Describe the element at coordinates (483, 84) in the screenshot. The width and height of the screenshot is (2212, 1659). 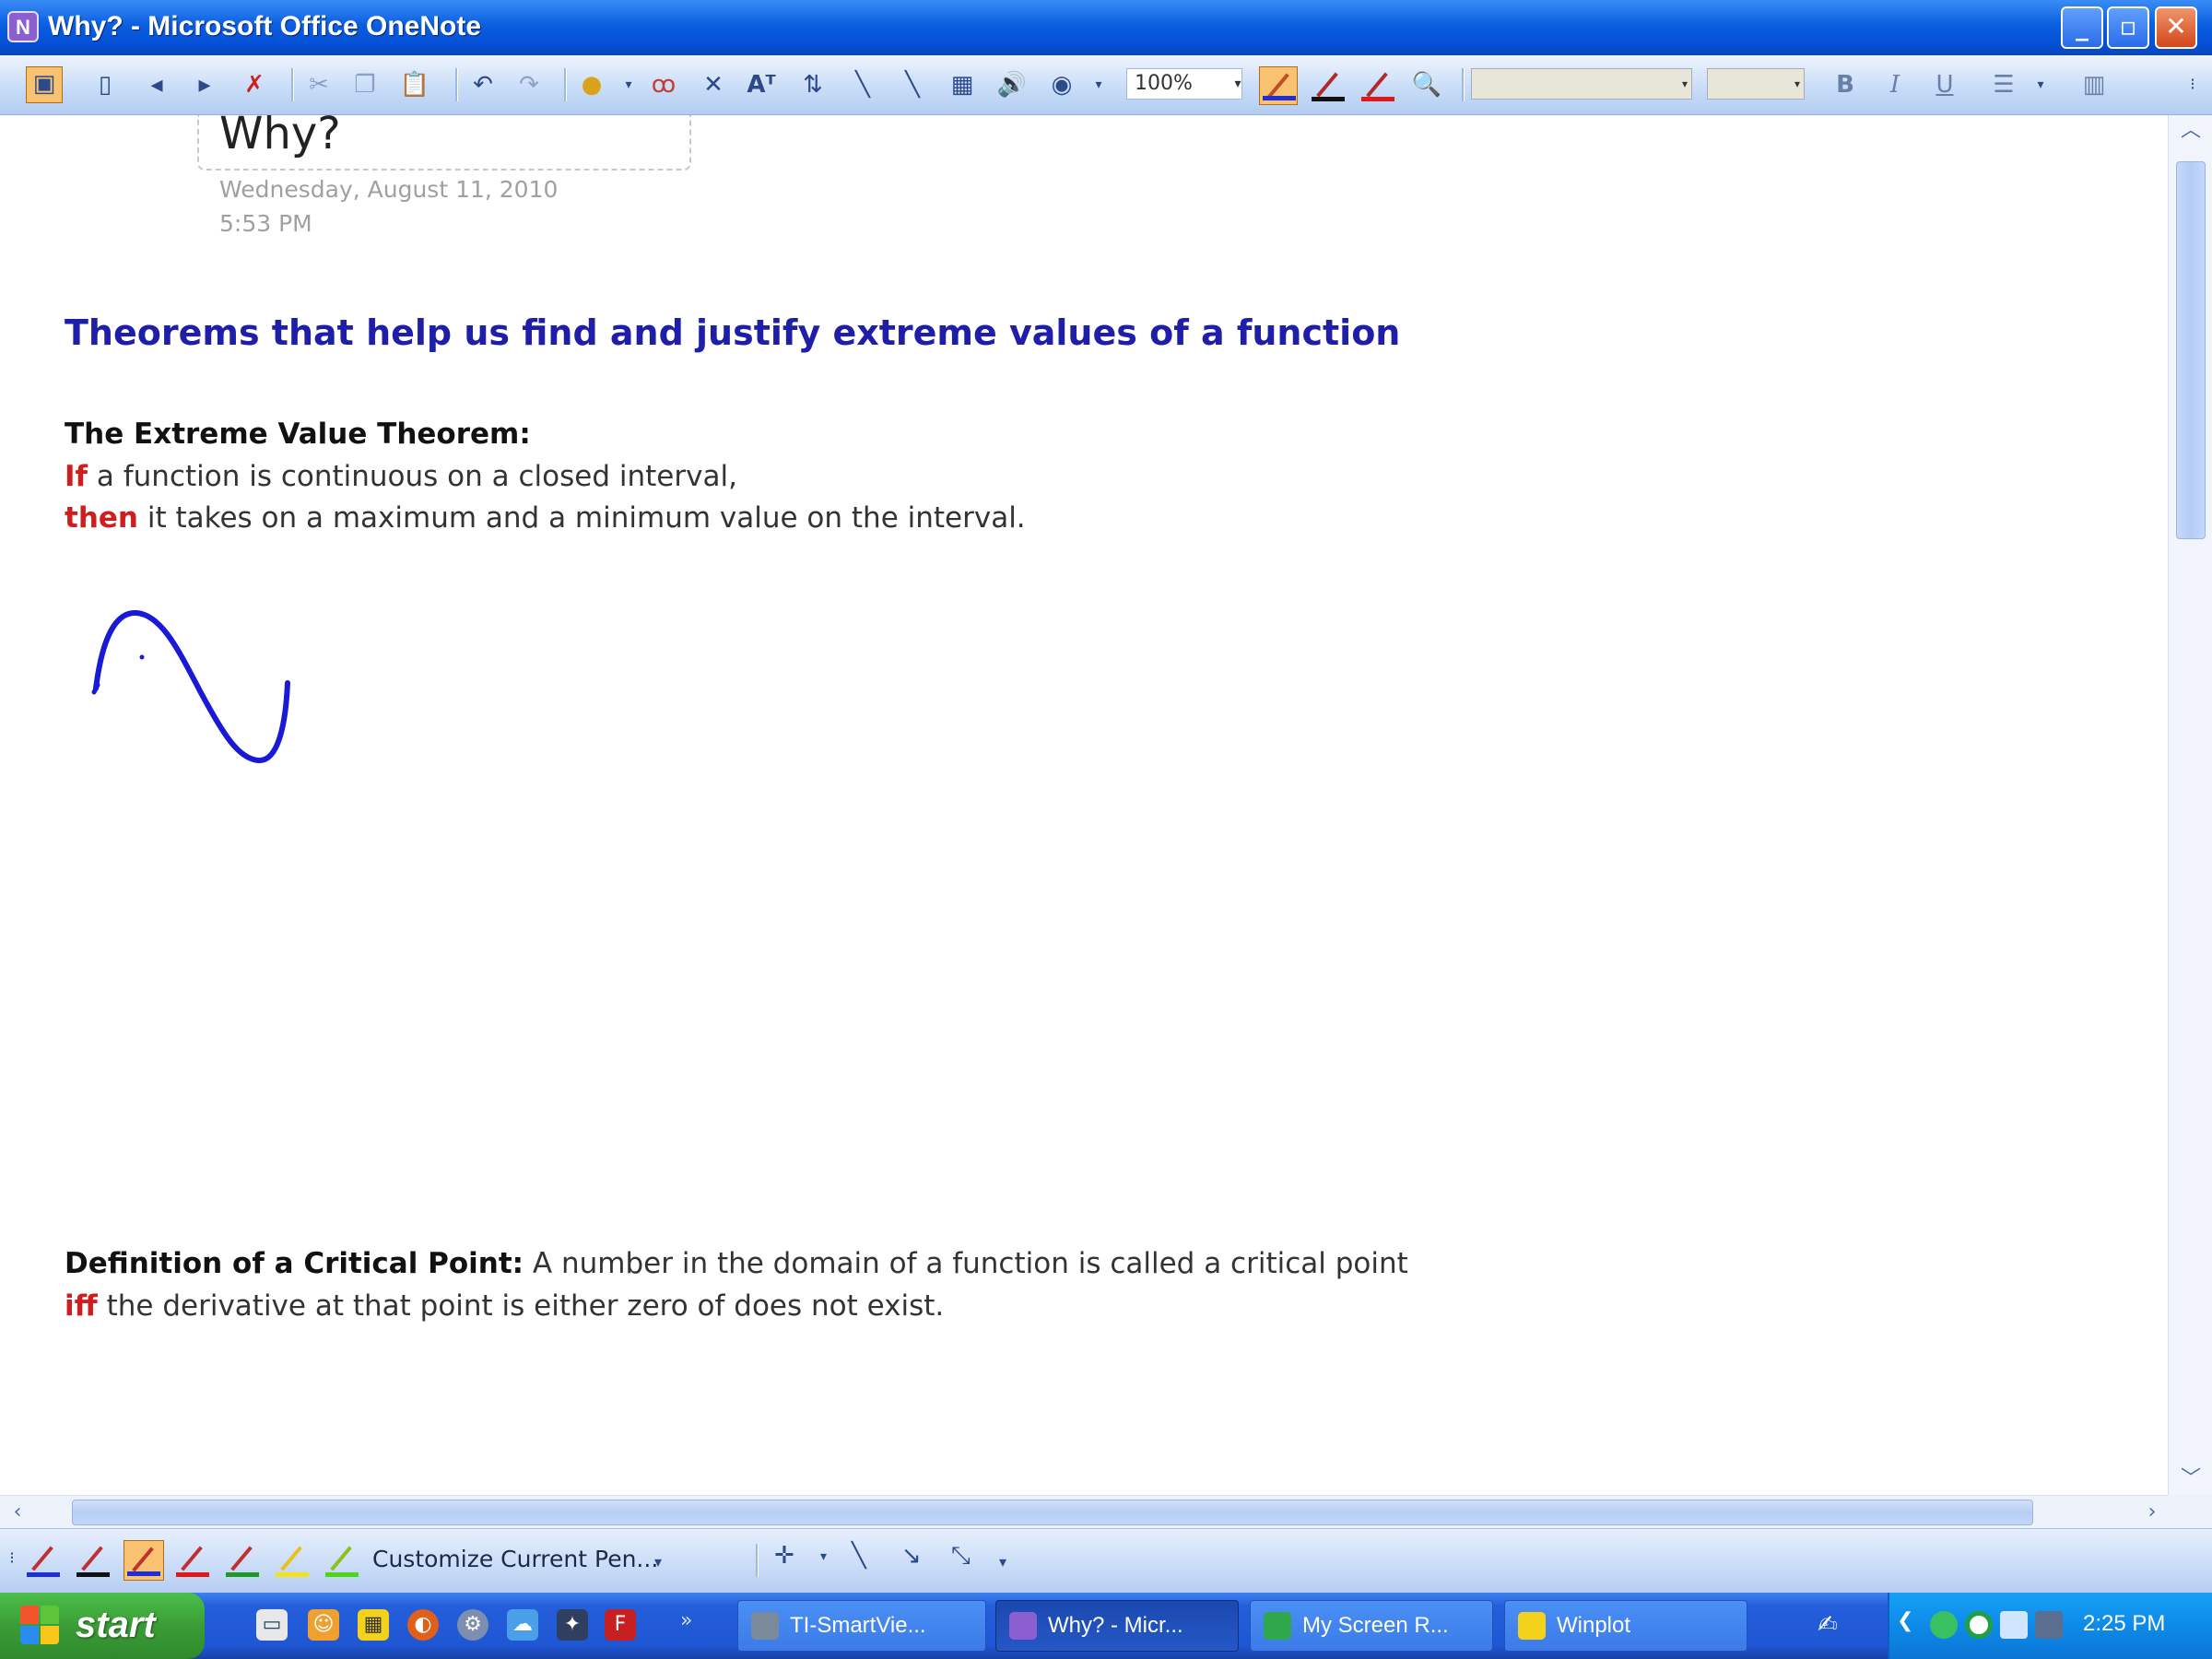
I see `undo-icon: ↶` at that location.